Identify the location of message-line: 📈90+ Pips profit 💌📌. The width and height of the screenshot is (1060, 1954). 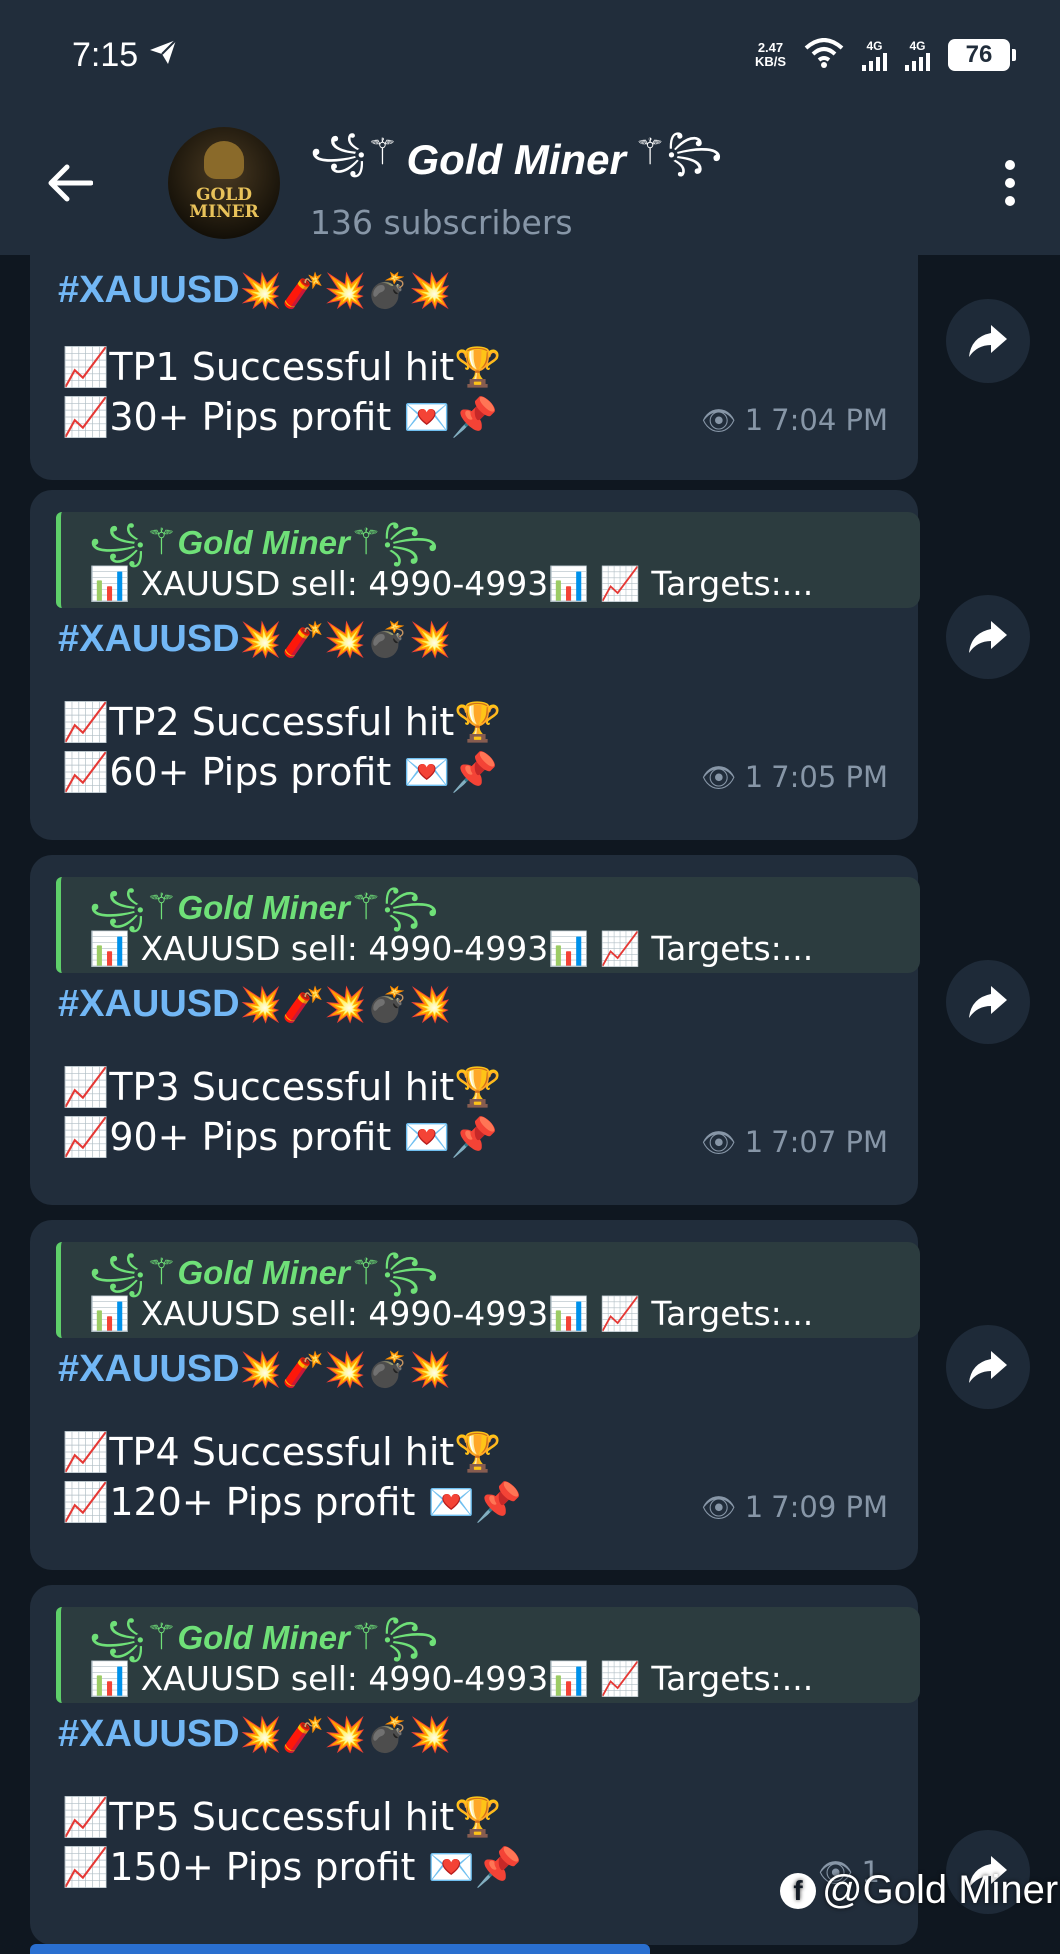
(280, 1137).